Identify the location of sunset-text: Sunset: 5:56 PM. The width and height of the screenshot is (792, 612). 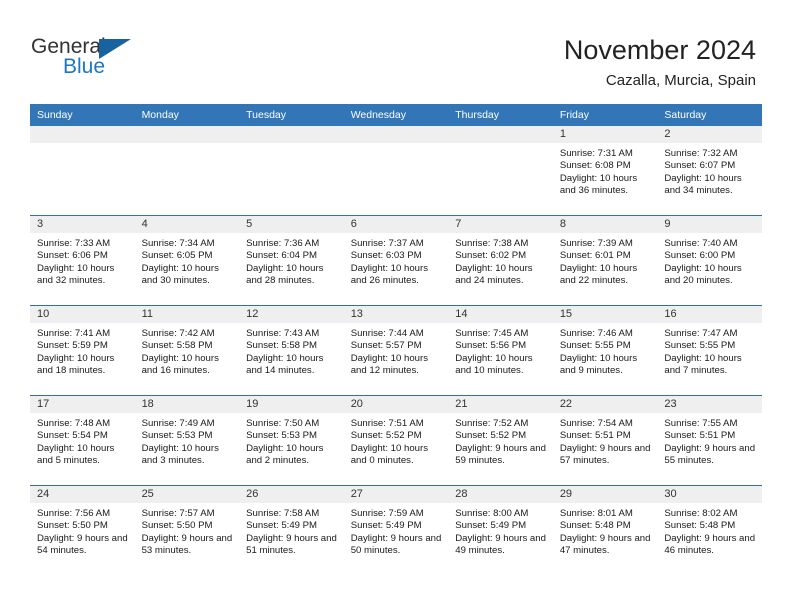
(491, 346).